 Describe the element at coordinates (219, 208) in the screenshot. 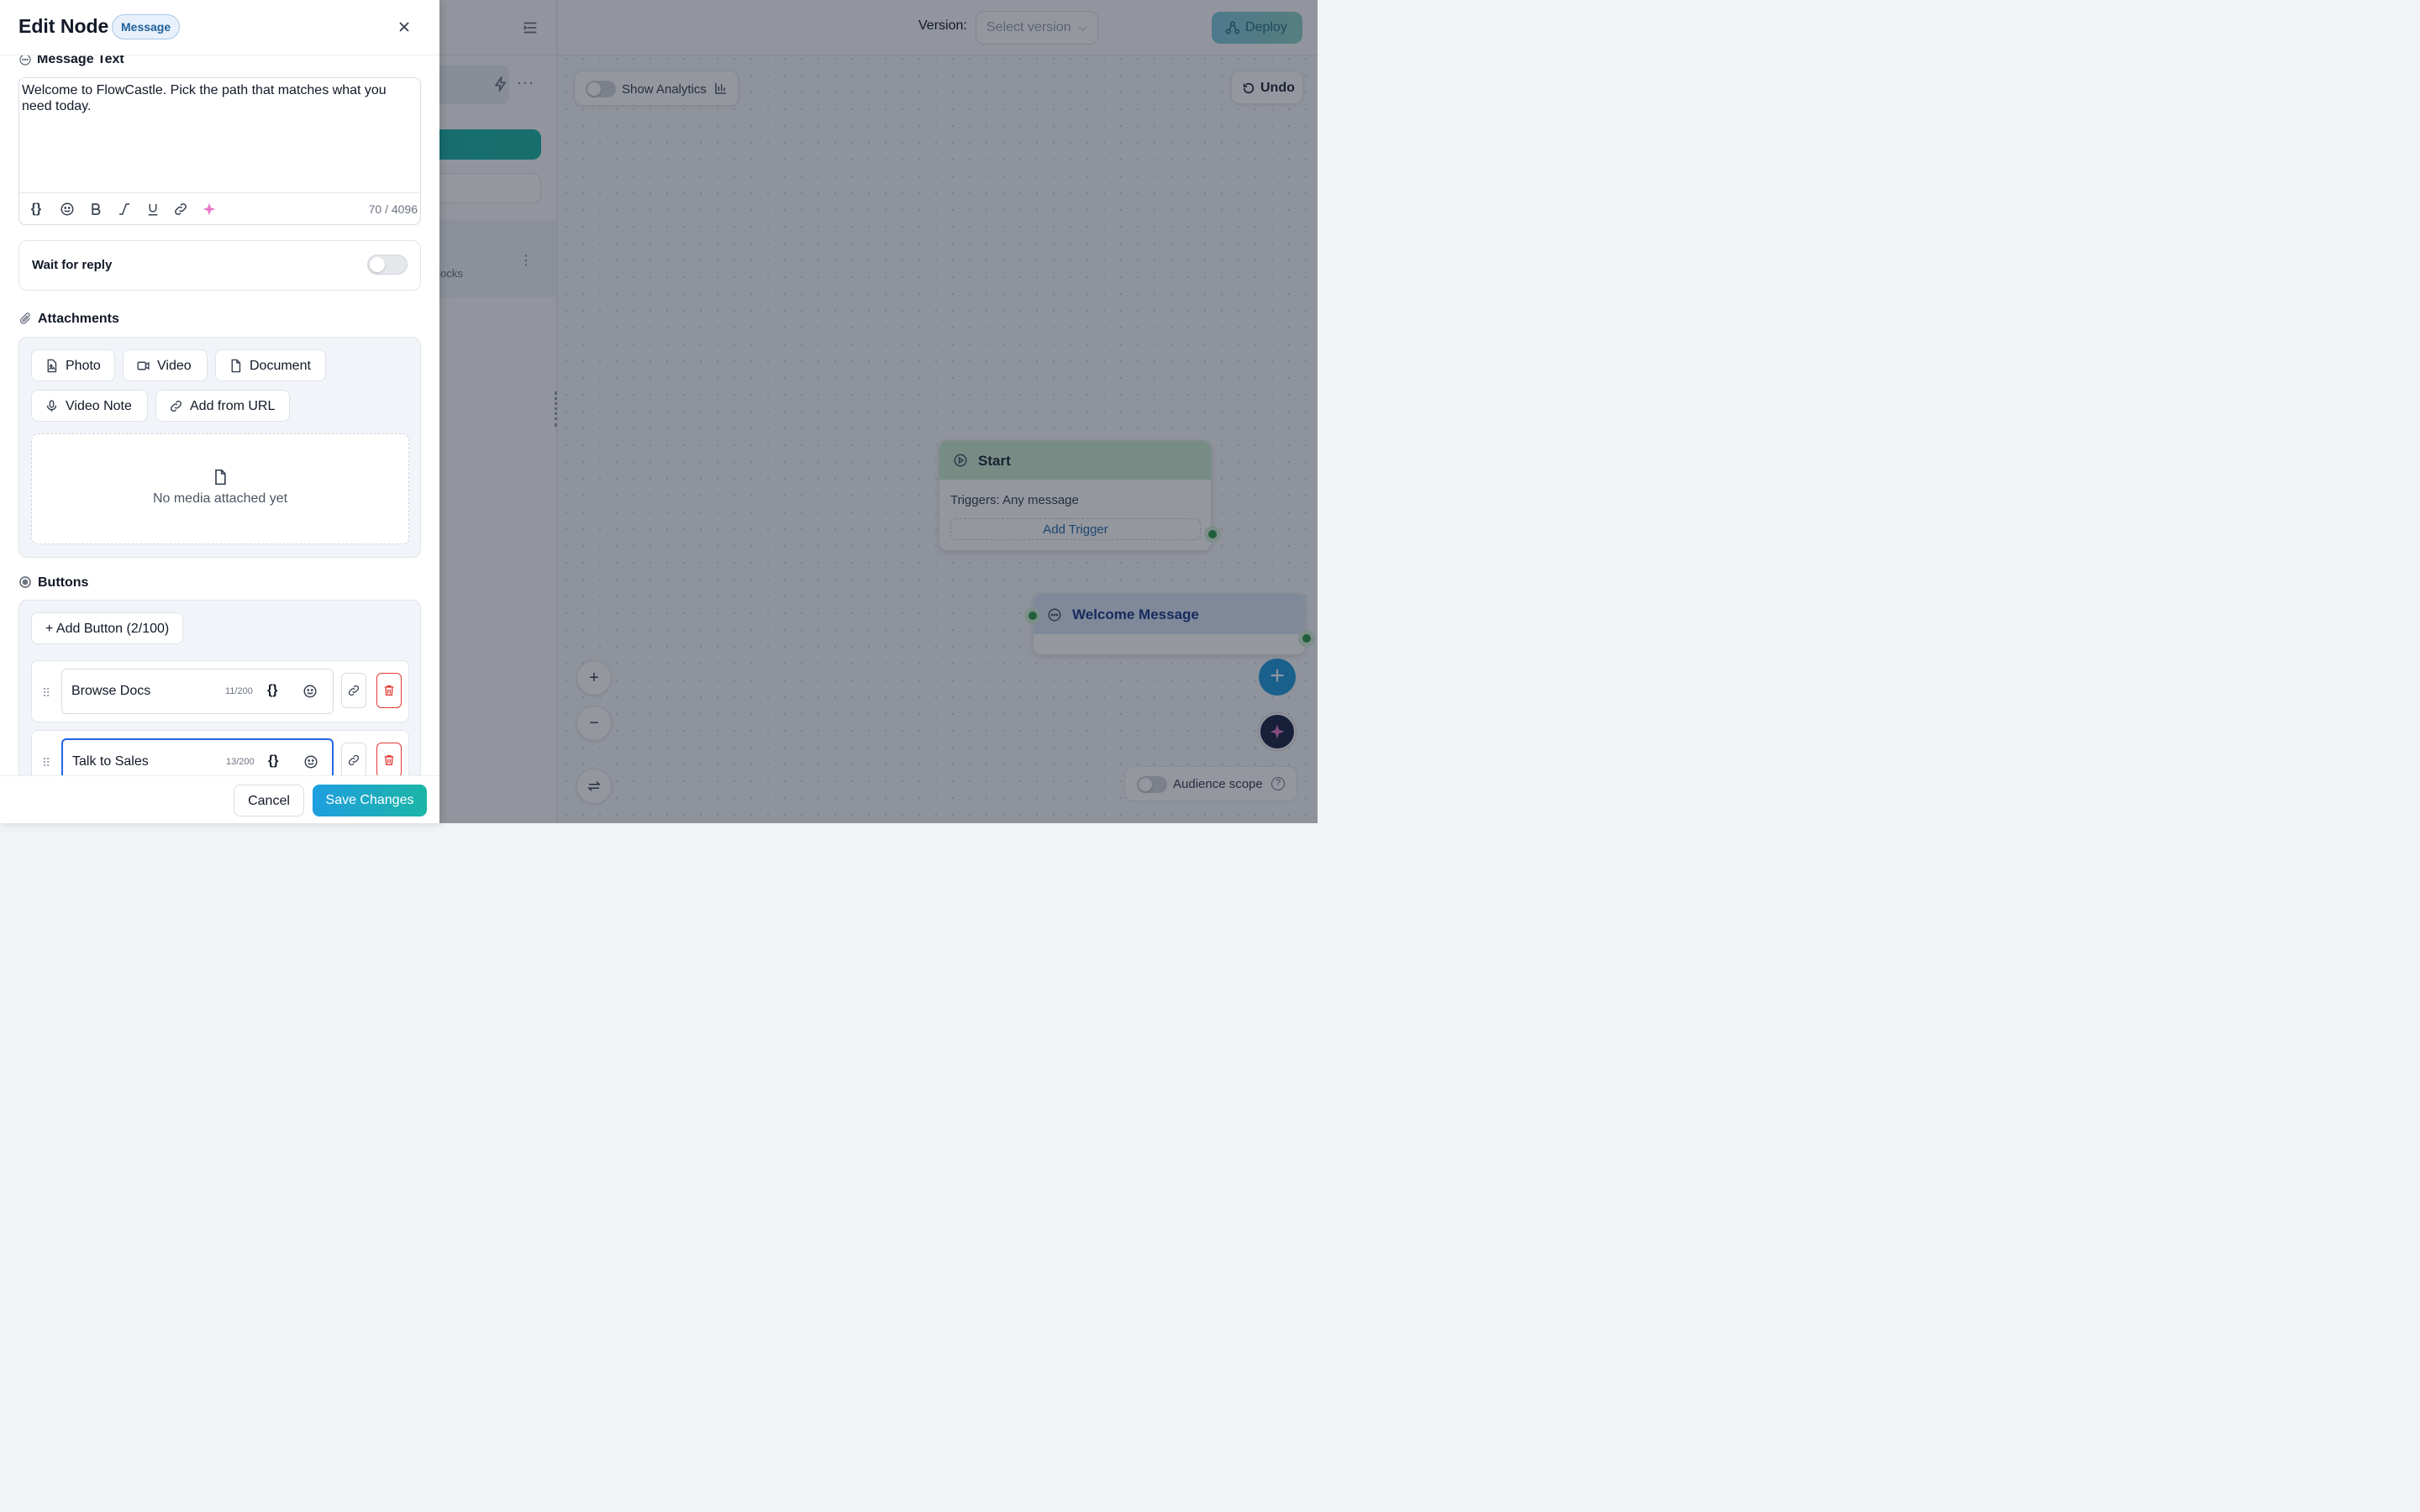

I see `message-toolbar: {} 70 / 4096` at that location.